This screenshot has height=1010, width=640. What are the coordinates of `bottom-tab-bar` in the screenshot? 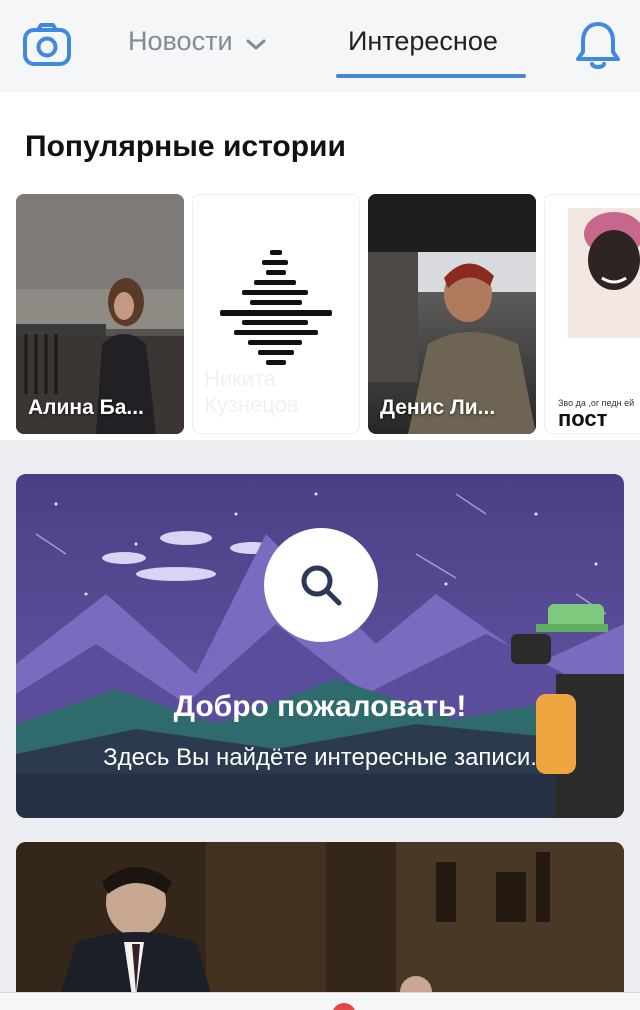 It's located at (320, 1001).